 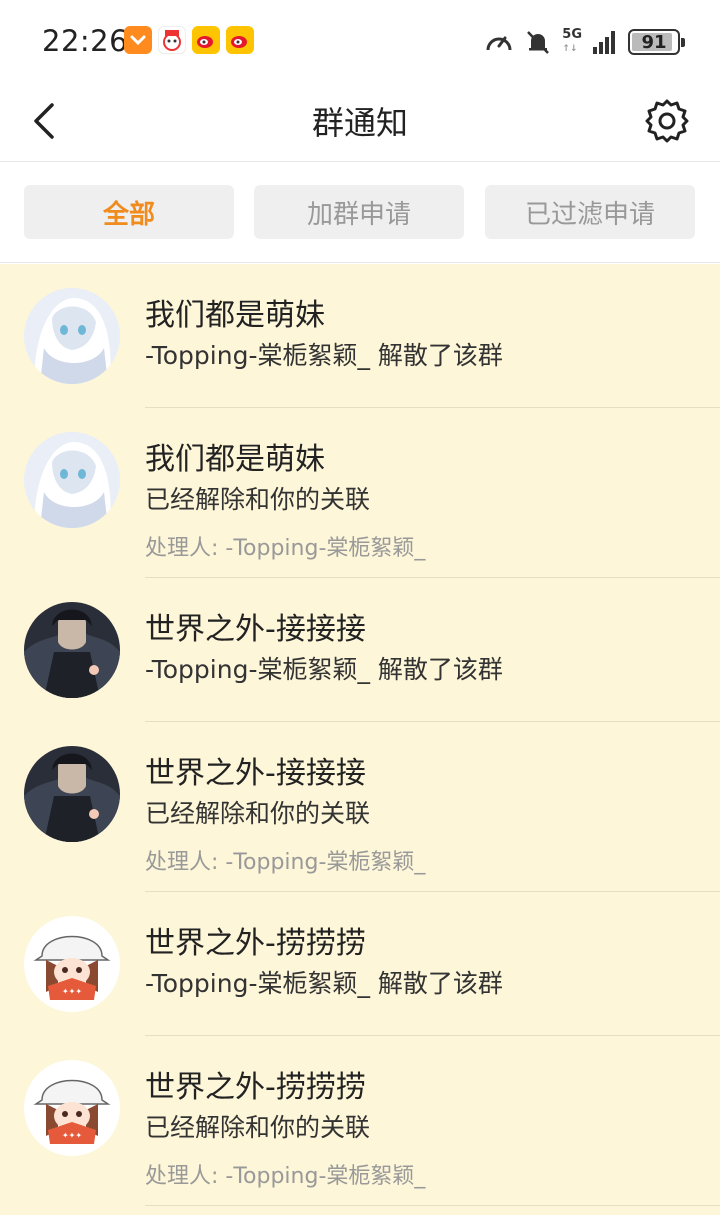 I want to click on list-item: 世界之外-接接接 -Topping-棠栀絮颖_ 解散了该群, so click(x=360, y=650).